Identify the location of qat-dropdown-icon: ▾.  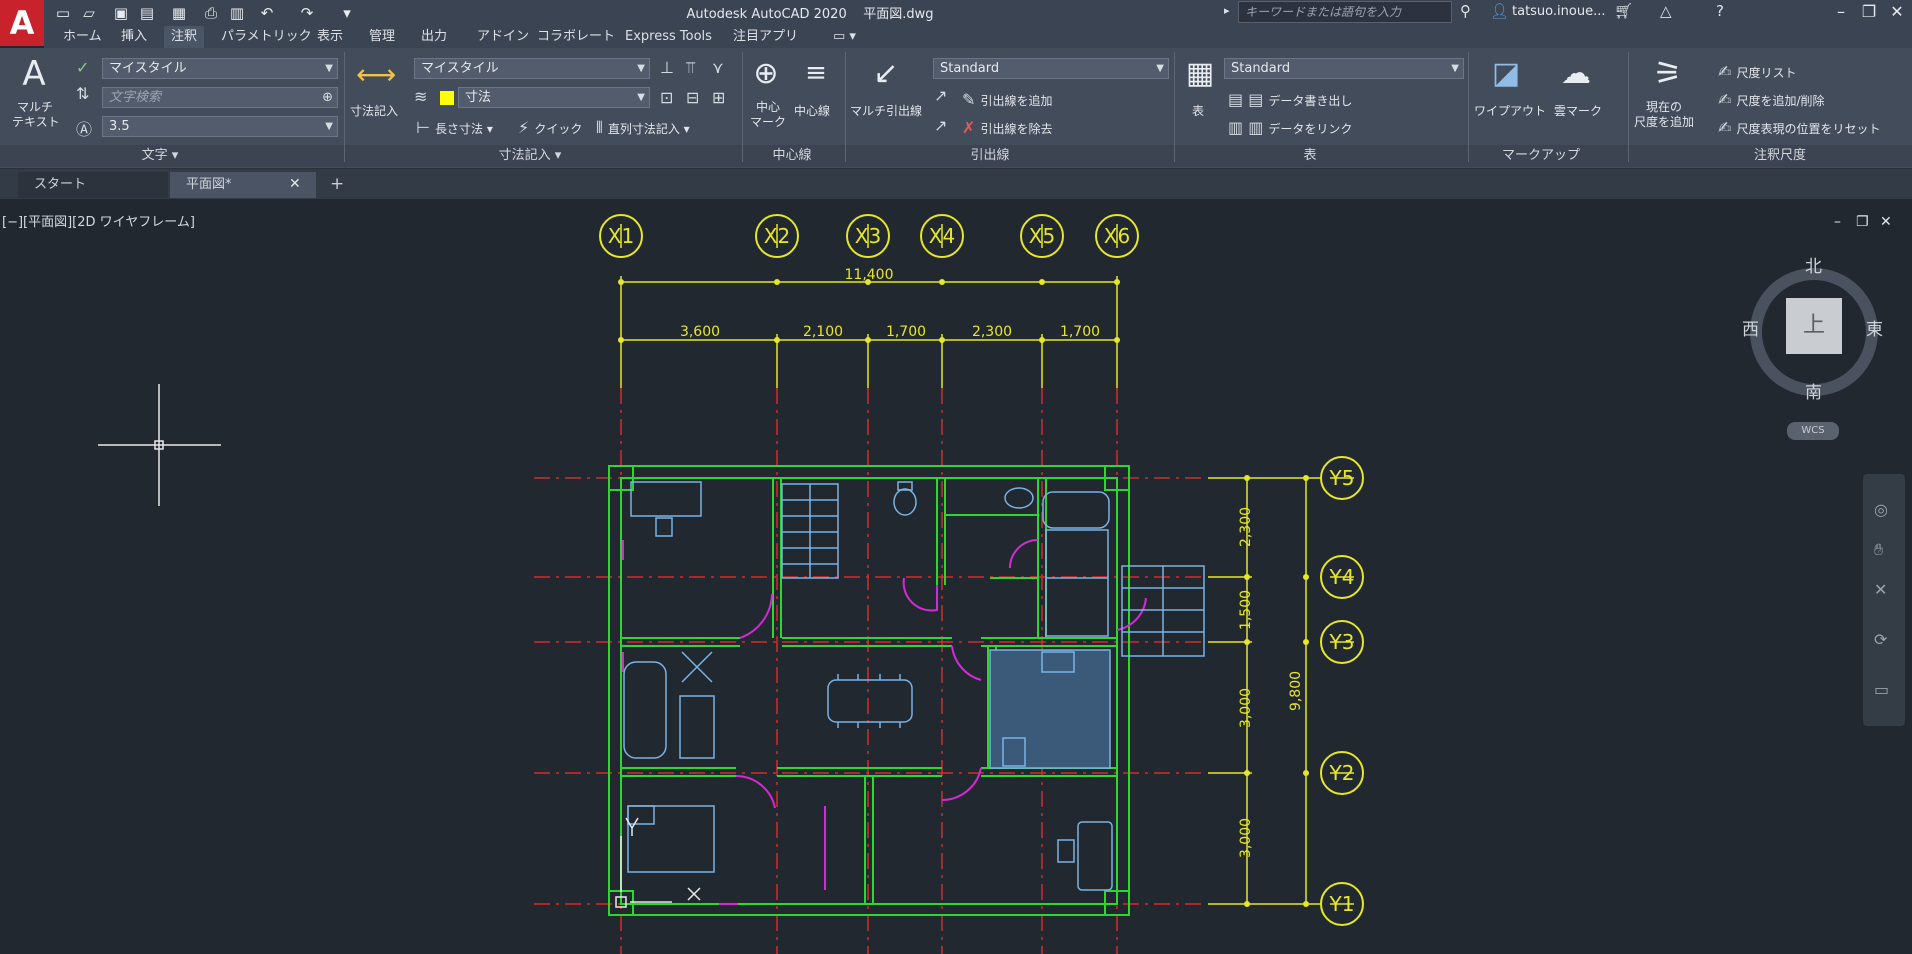
(347, 13).